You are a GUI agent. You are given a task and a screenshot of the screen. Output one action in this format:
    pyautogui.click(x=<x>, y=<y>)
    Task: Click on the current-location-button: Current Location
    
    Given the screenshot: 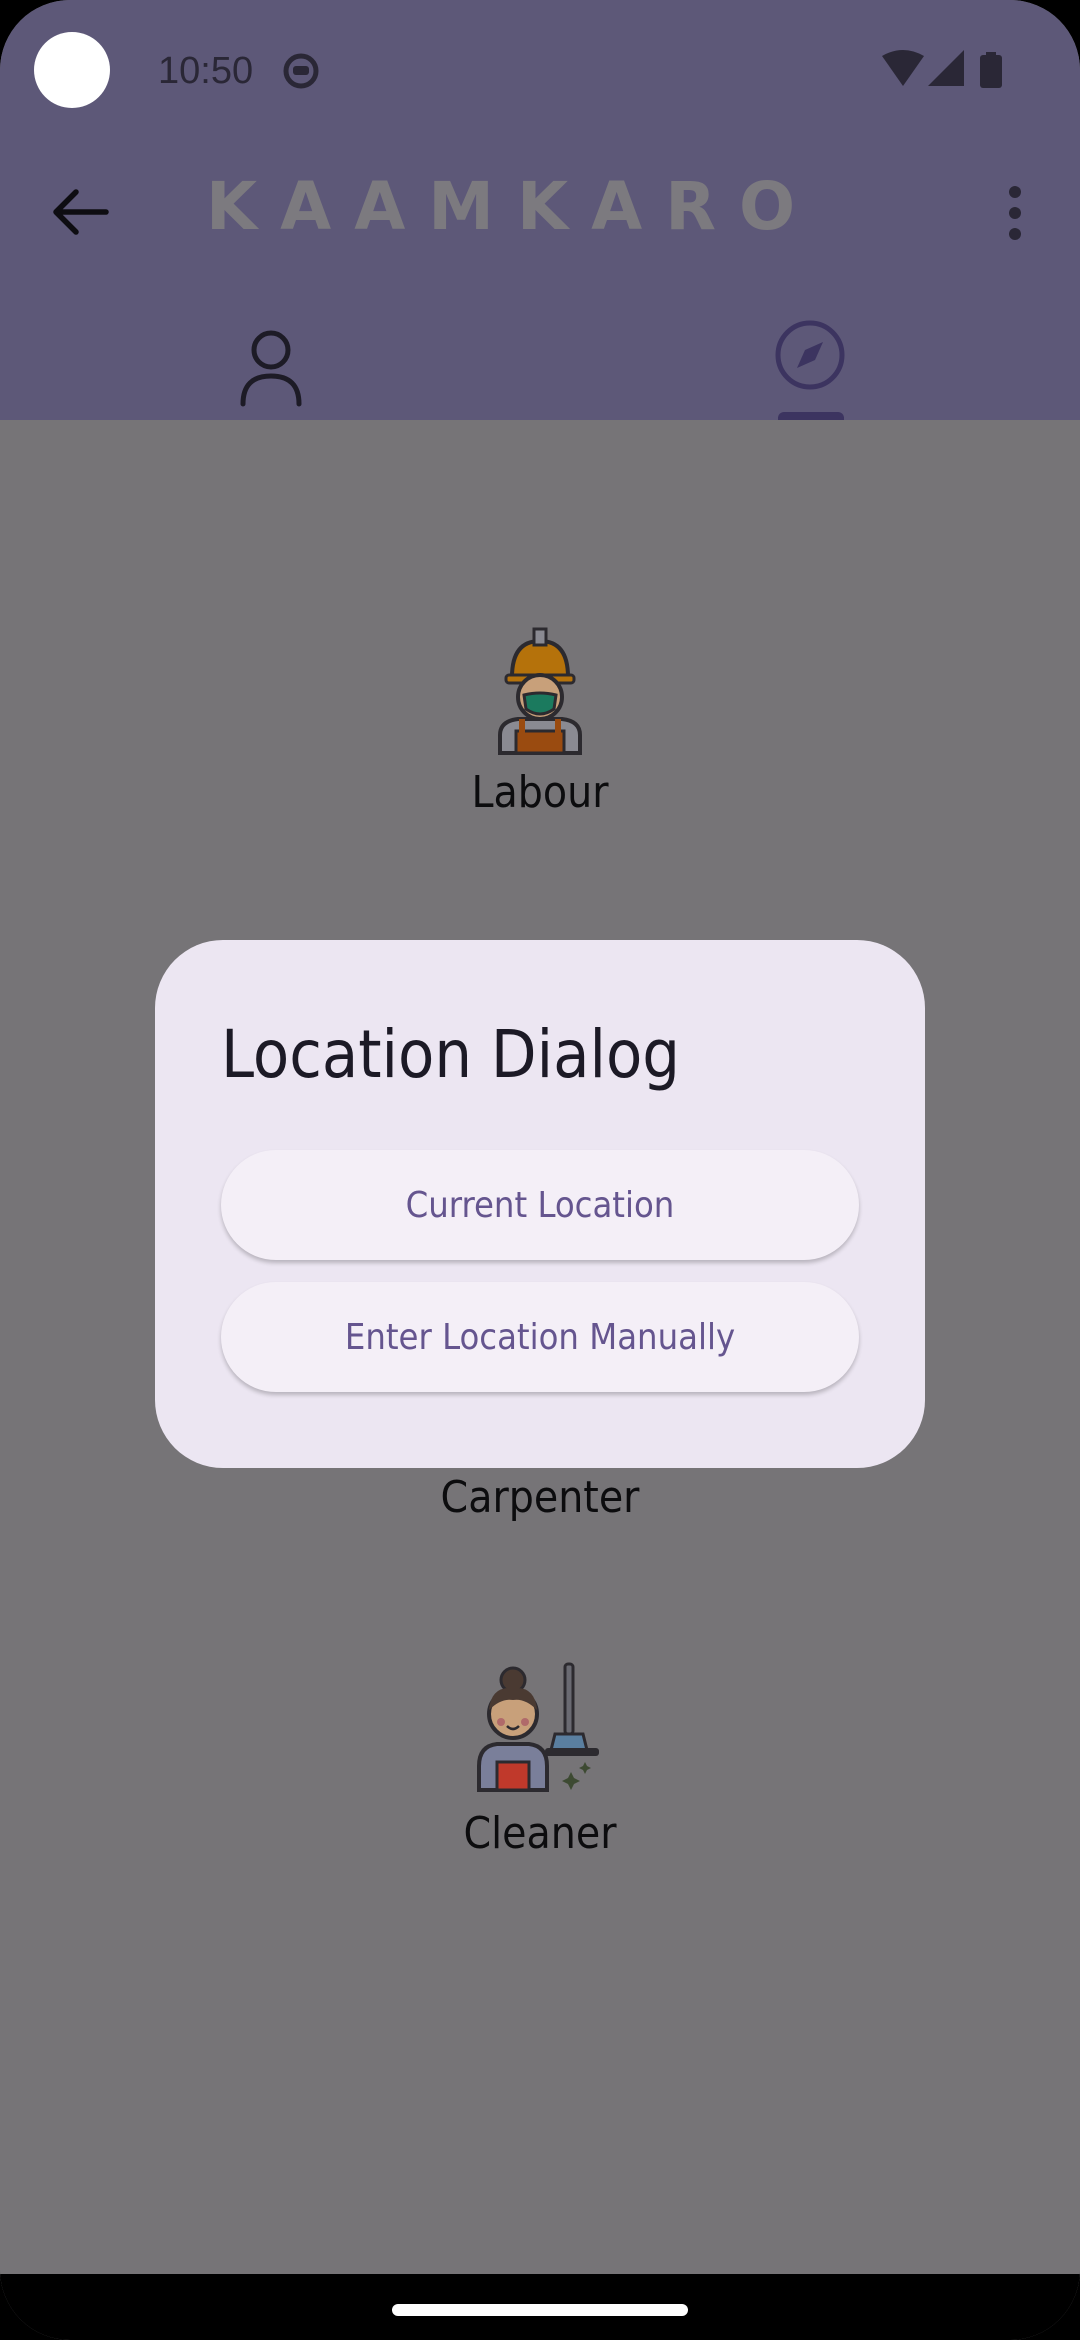 What is the action you would take?
    pyautogui.click(x=540, y=1205)
    